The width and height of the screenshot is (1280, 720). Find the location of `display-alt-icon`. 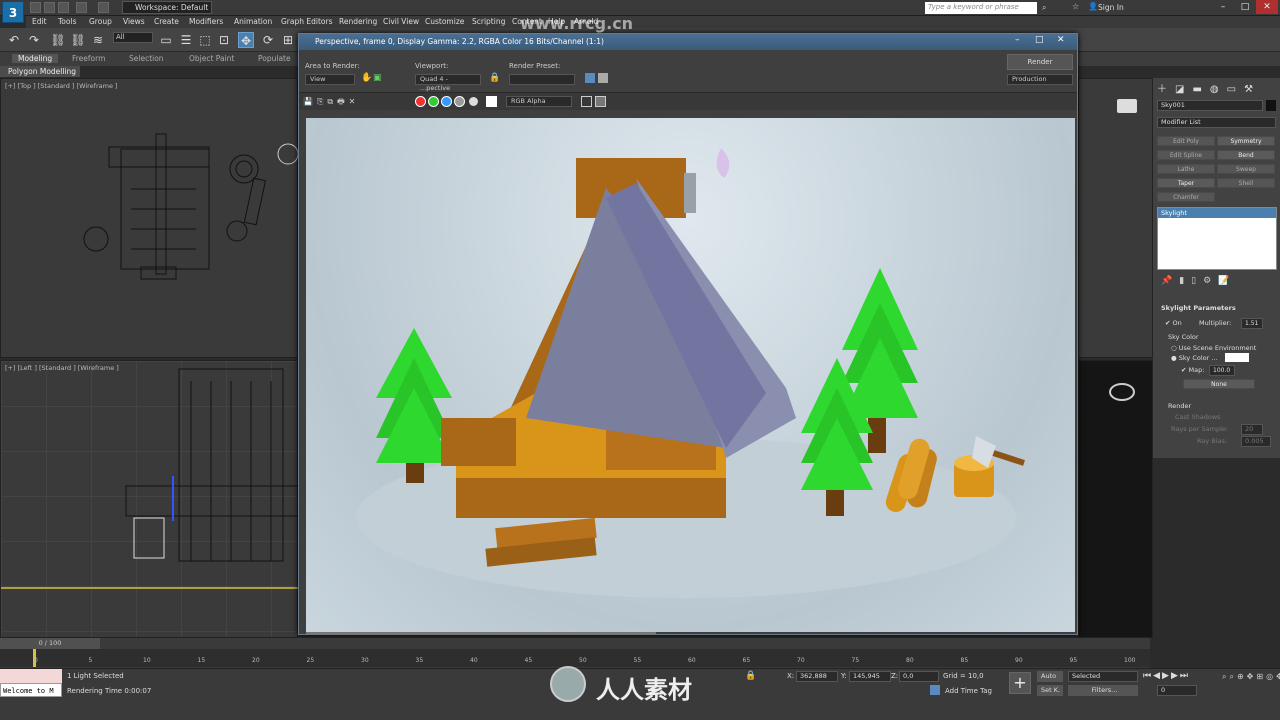

display-alt-icon is located at coordinates (600, 101).